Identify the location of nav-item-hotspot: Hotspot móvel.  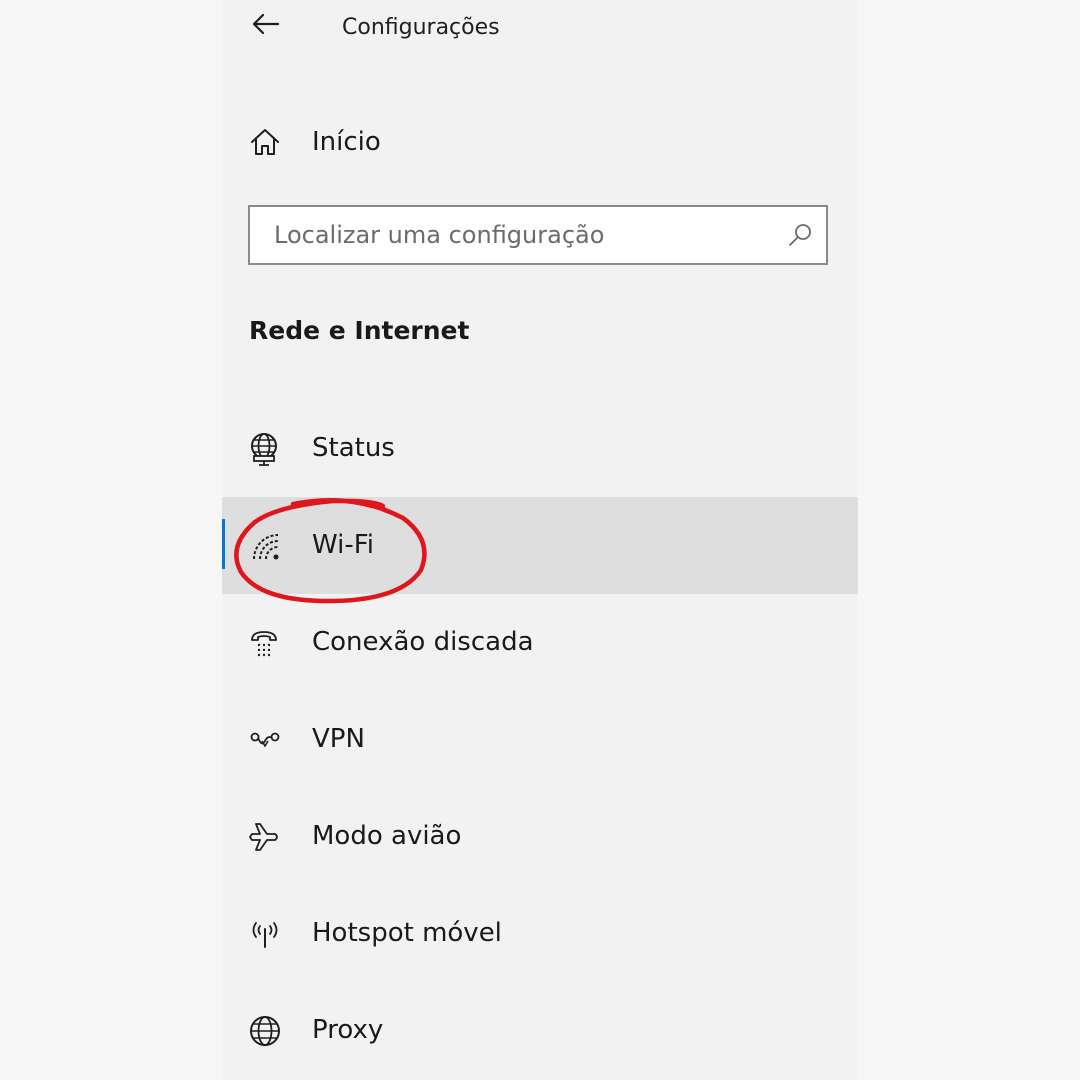
(540, 933).